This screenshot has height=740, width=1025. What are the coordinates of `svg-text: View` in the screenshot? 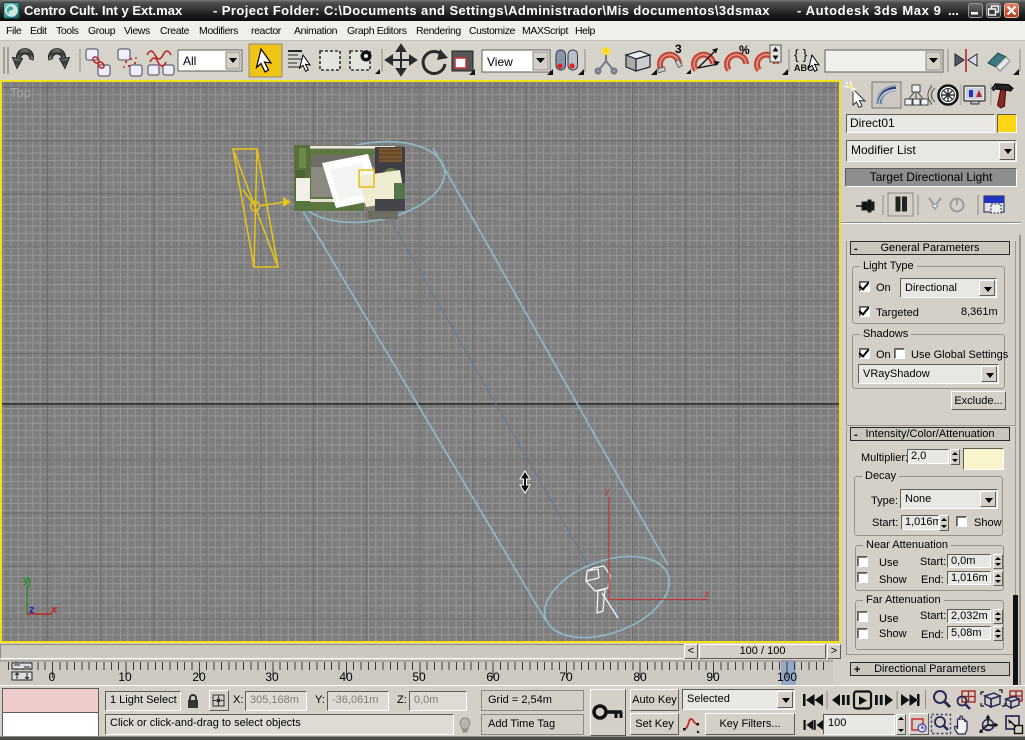 It's located at (500, 62).